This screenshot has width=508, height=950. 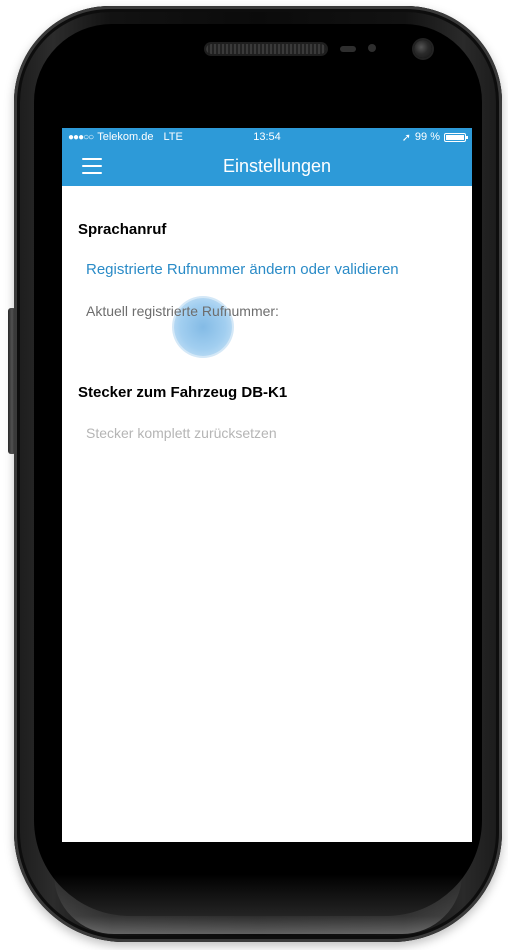 What do you see at coordinates (181, 433) in the screenshot?
I see `reset-connector-button: Stecker komplett zurücksetzen` at bounding box center [181, 433].